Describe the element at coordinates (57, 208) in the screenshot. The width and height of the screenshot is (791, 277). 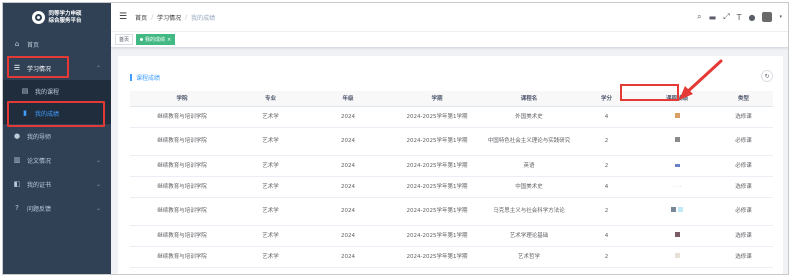
I see `sidebar-item-feedback: ? 问题反馈 ⌄` at that location.